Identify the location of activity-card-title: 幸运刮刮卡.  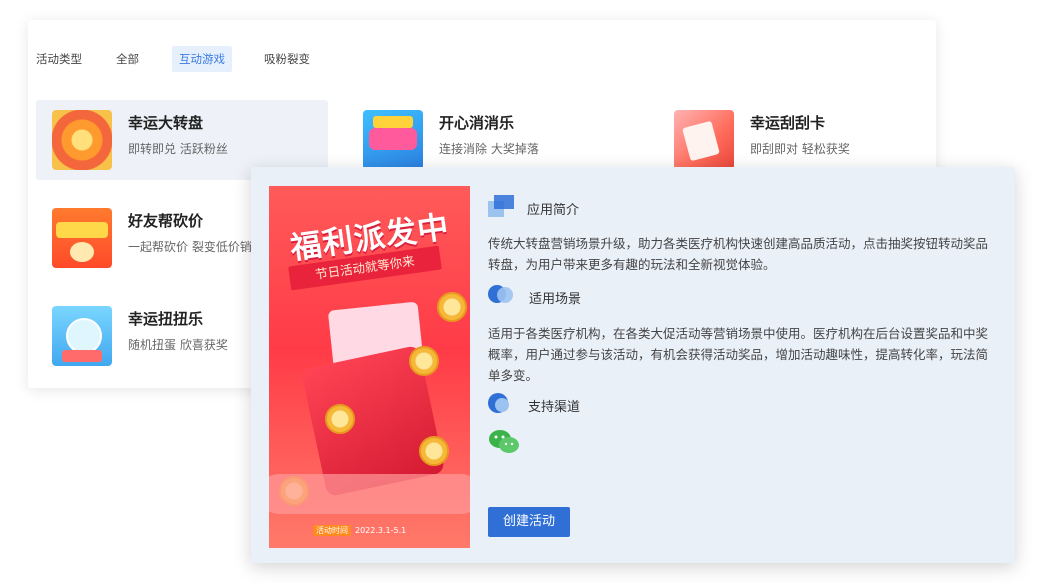
(788, 123).